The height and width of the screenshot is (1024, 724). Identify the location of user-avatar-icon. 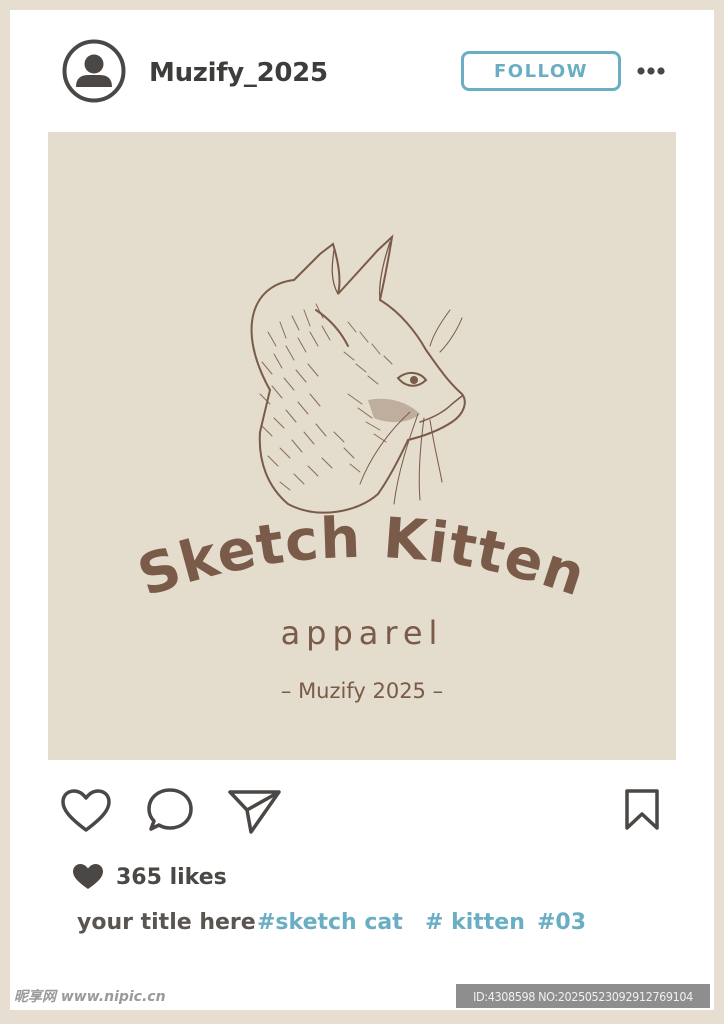
(94, 71).